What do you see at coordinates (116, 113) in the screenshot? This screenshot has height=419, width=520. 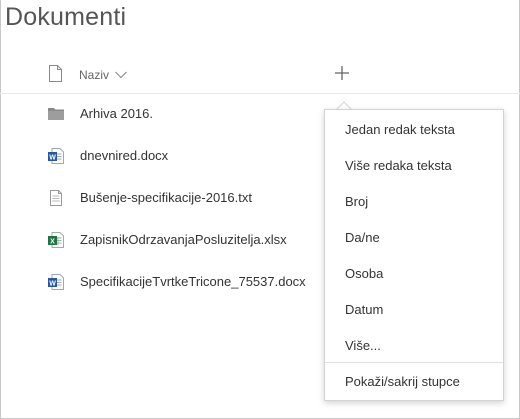 I see `file-name: Arhiva 2016.` at bounding box center [116, 113].